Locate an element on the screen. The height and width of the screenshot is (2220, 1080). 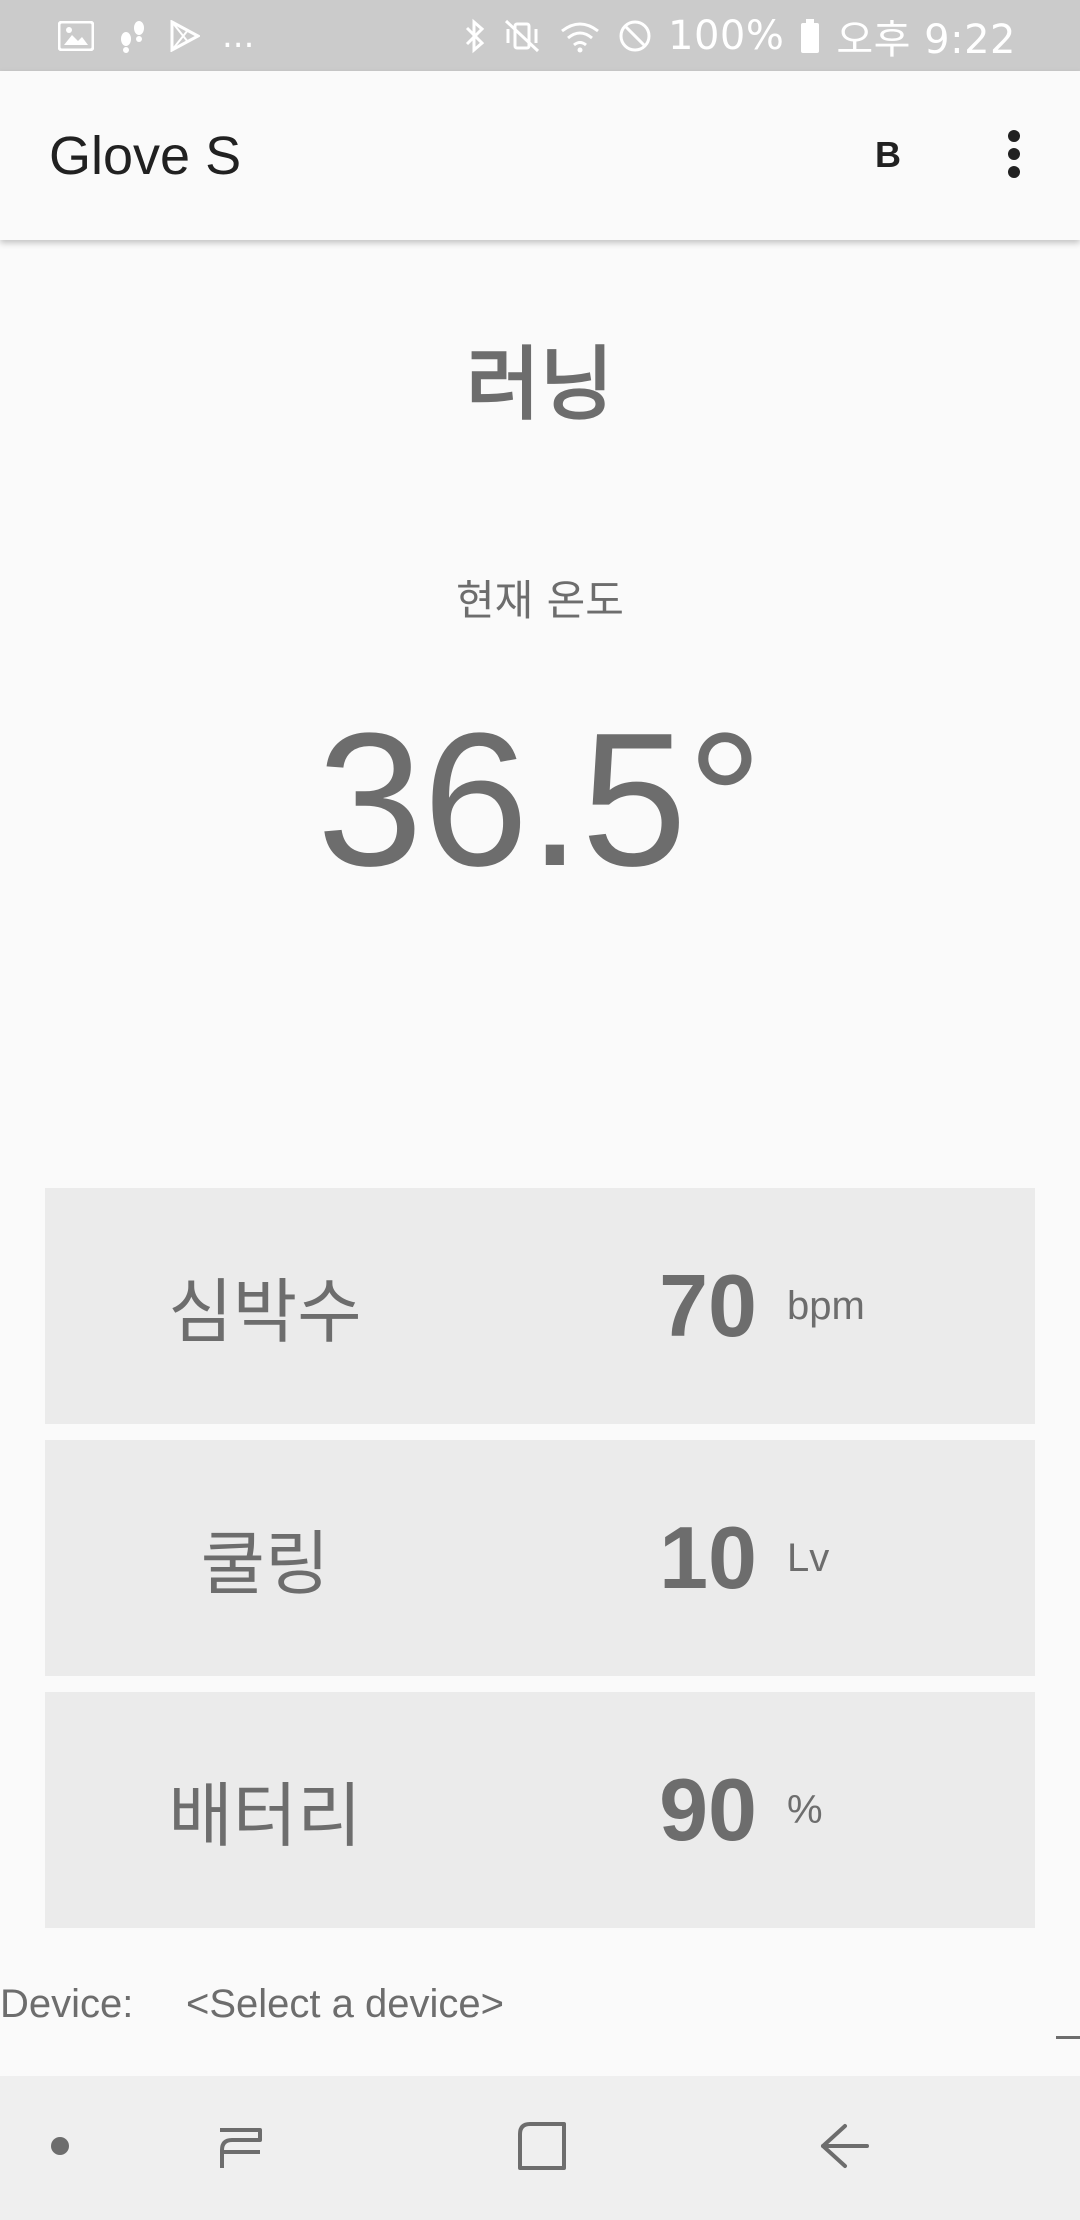
app-bar: Glove S B is located at coordinates (540, 155).